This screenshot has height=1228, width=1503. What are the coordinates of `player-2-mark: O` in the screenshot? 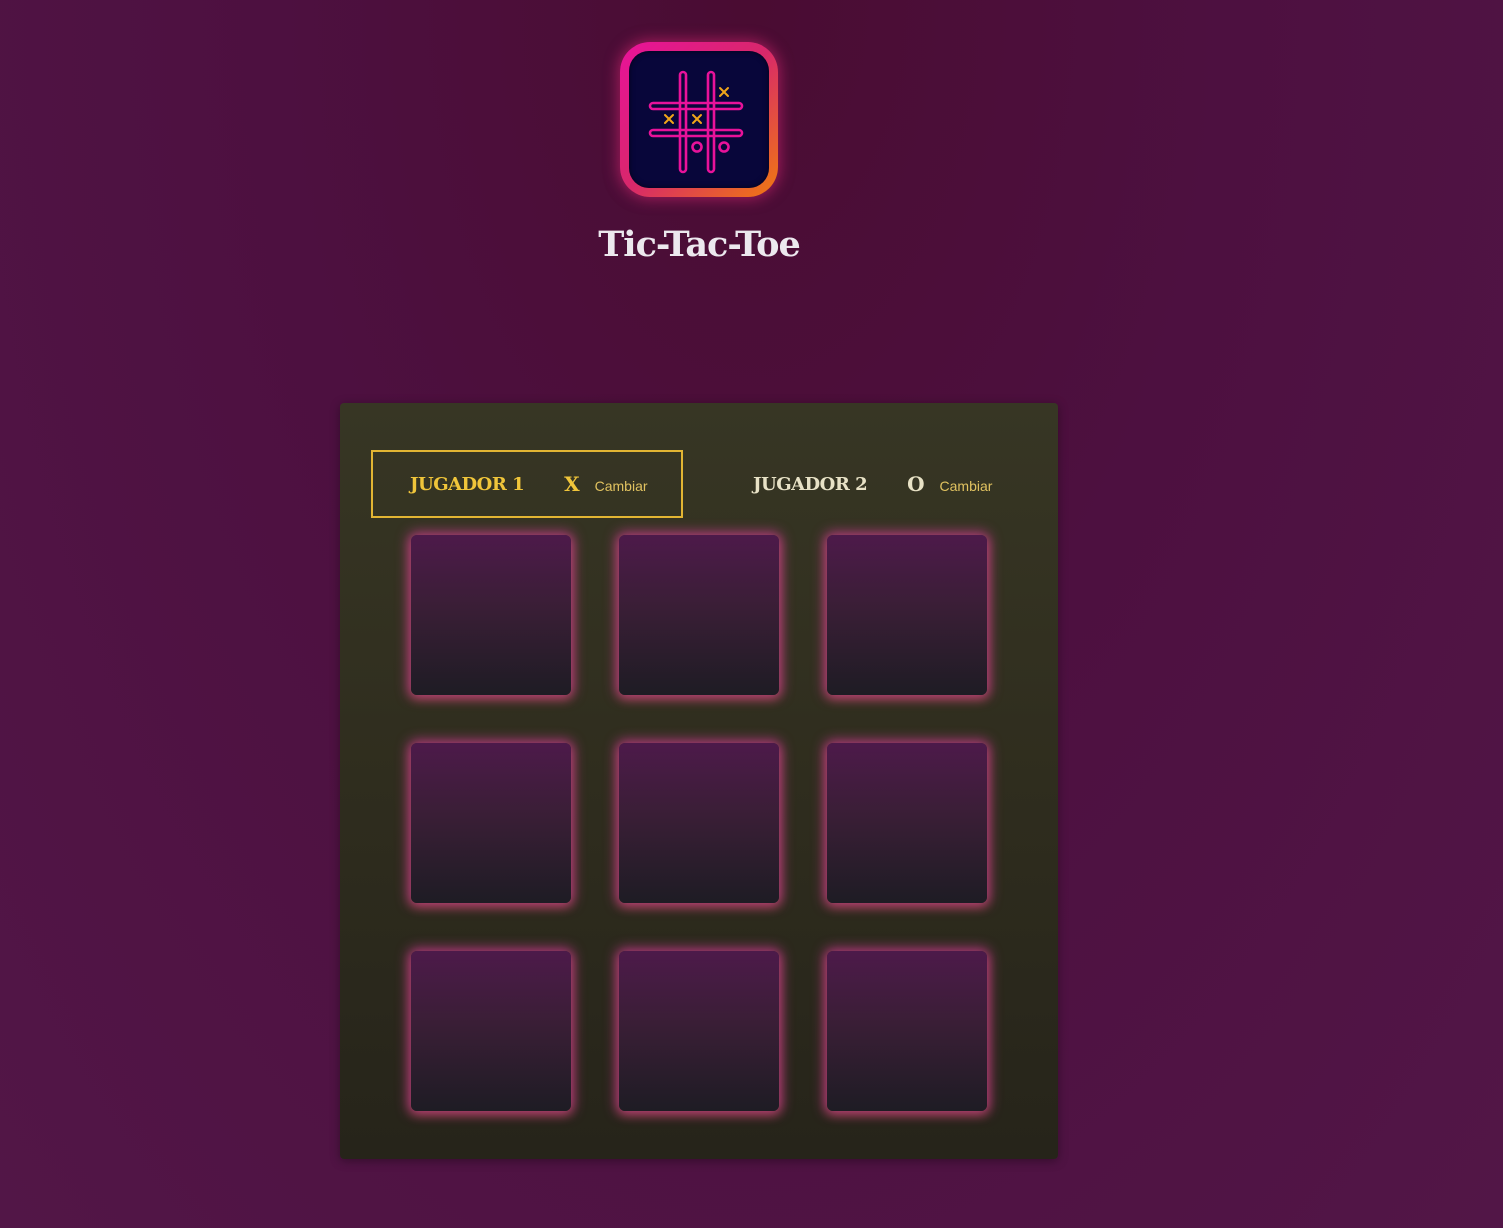 It's located at (916, 484).